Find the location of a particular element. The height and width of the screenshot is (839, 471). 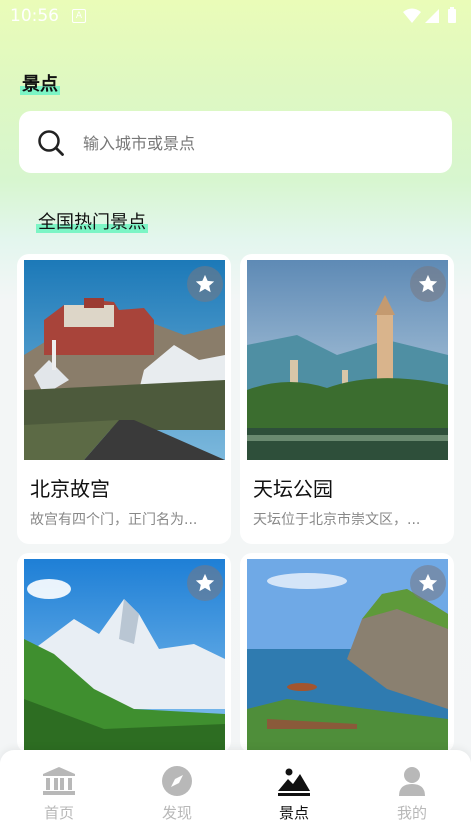

tab-label: 我的 is located at coordinates (411, 813).